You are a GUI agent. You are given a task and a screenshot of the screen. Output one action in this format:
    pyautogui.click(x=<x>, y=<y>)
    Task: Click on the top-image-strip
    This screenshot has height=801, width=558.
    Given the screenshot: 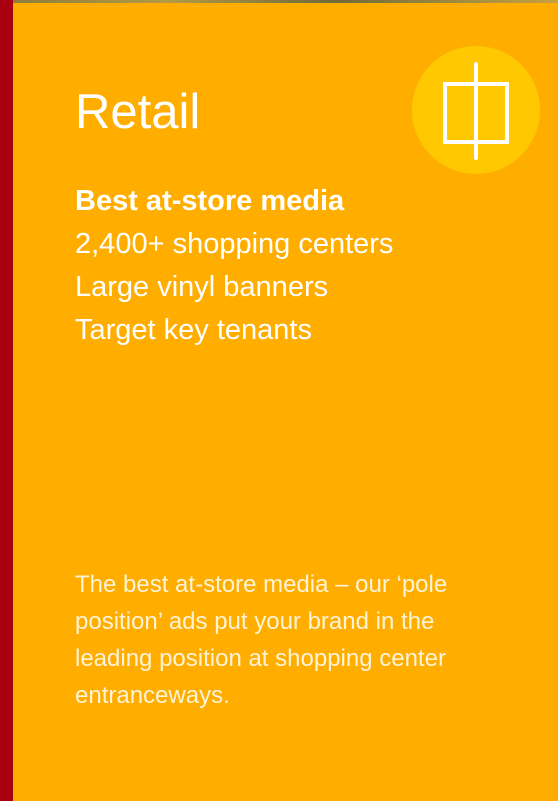 What is the action you would take?
    pyautogui.click(x=279, y=1)
    